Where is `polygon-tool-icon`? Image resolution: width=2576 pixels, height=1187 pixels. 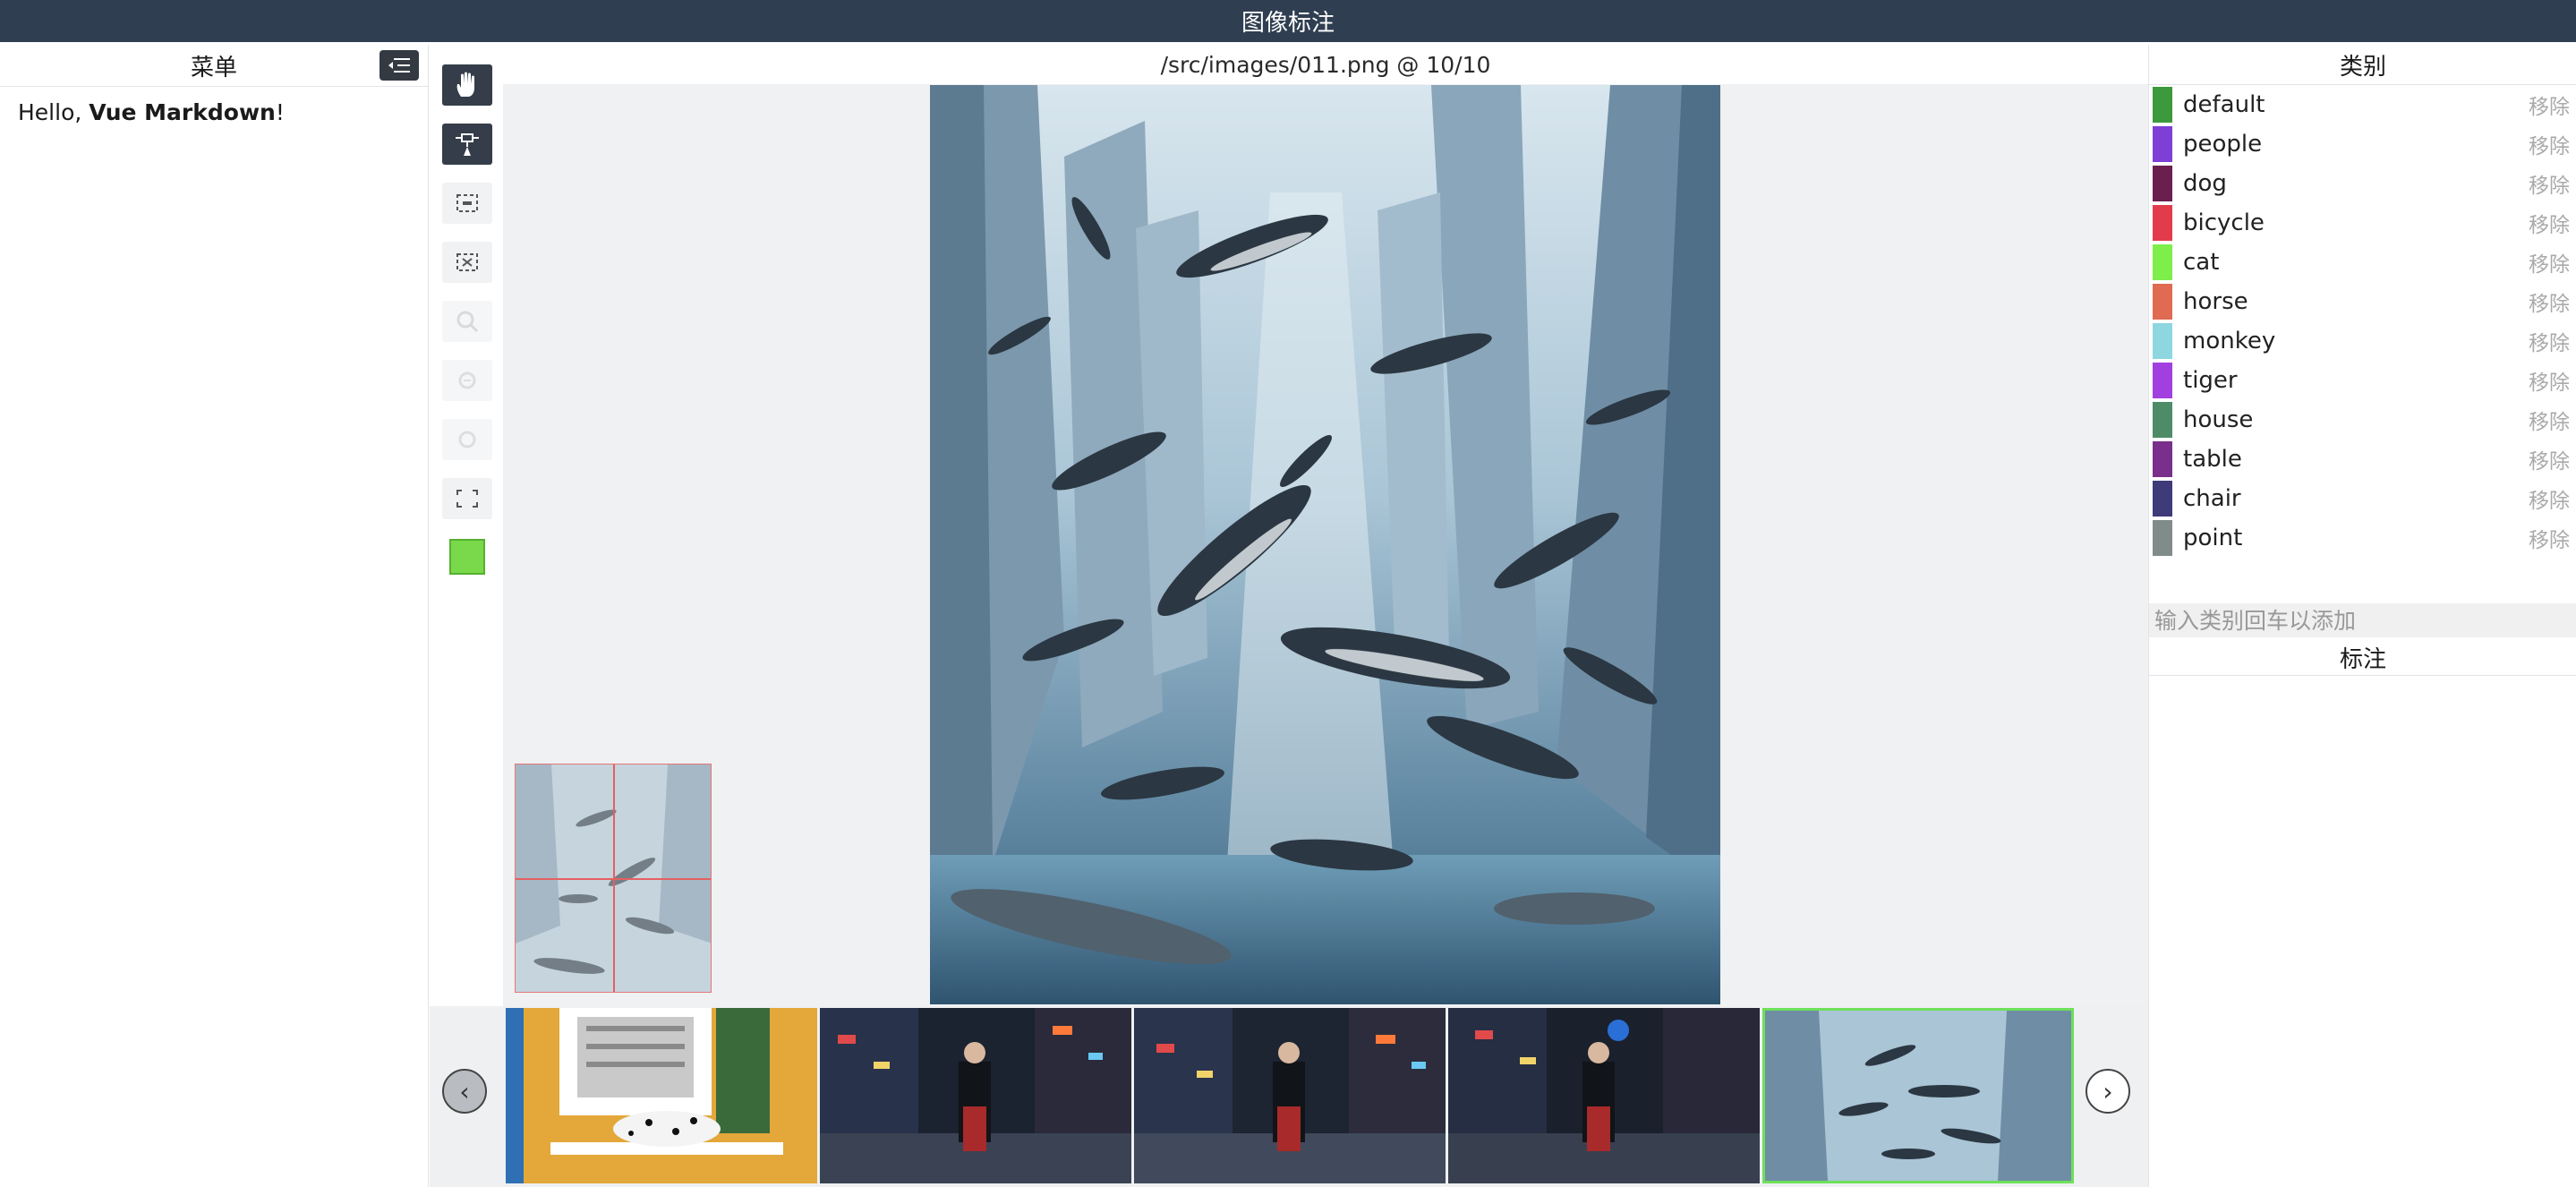
polygon-tool-icon is located at coordinates (467, 262).